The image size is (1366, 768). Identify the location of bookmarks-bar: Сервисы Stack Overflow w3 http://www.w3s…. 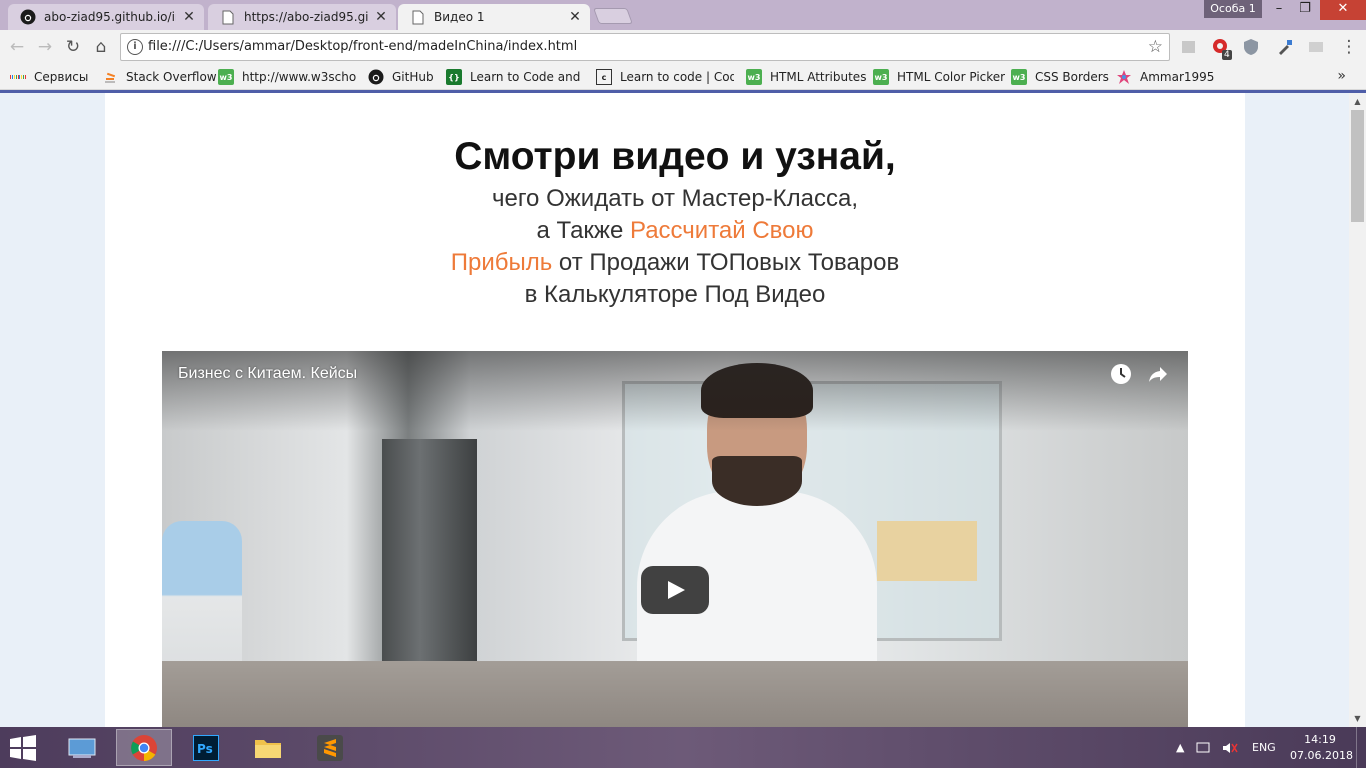
(683, 77).